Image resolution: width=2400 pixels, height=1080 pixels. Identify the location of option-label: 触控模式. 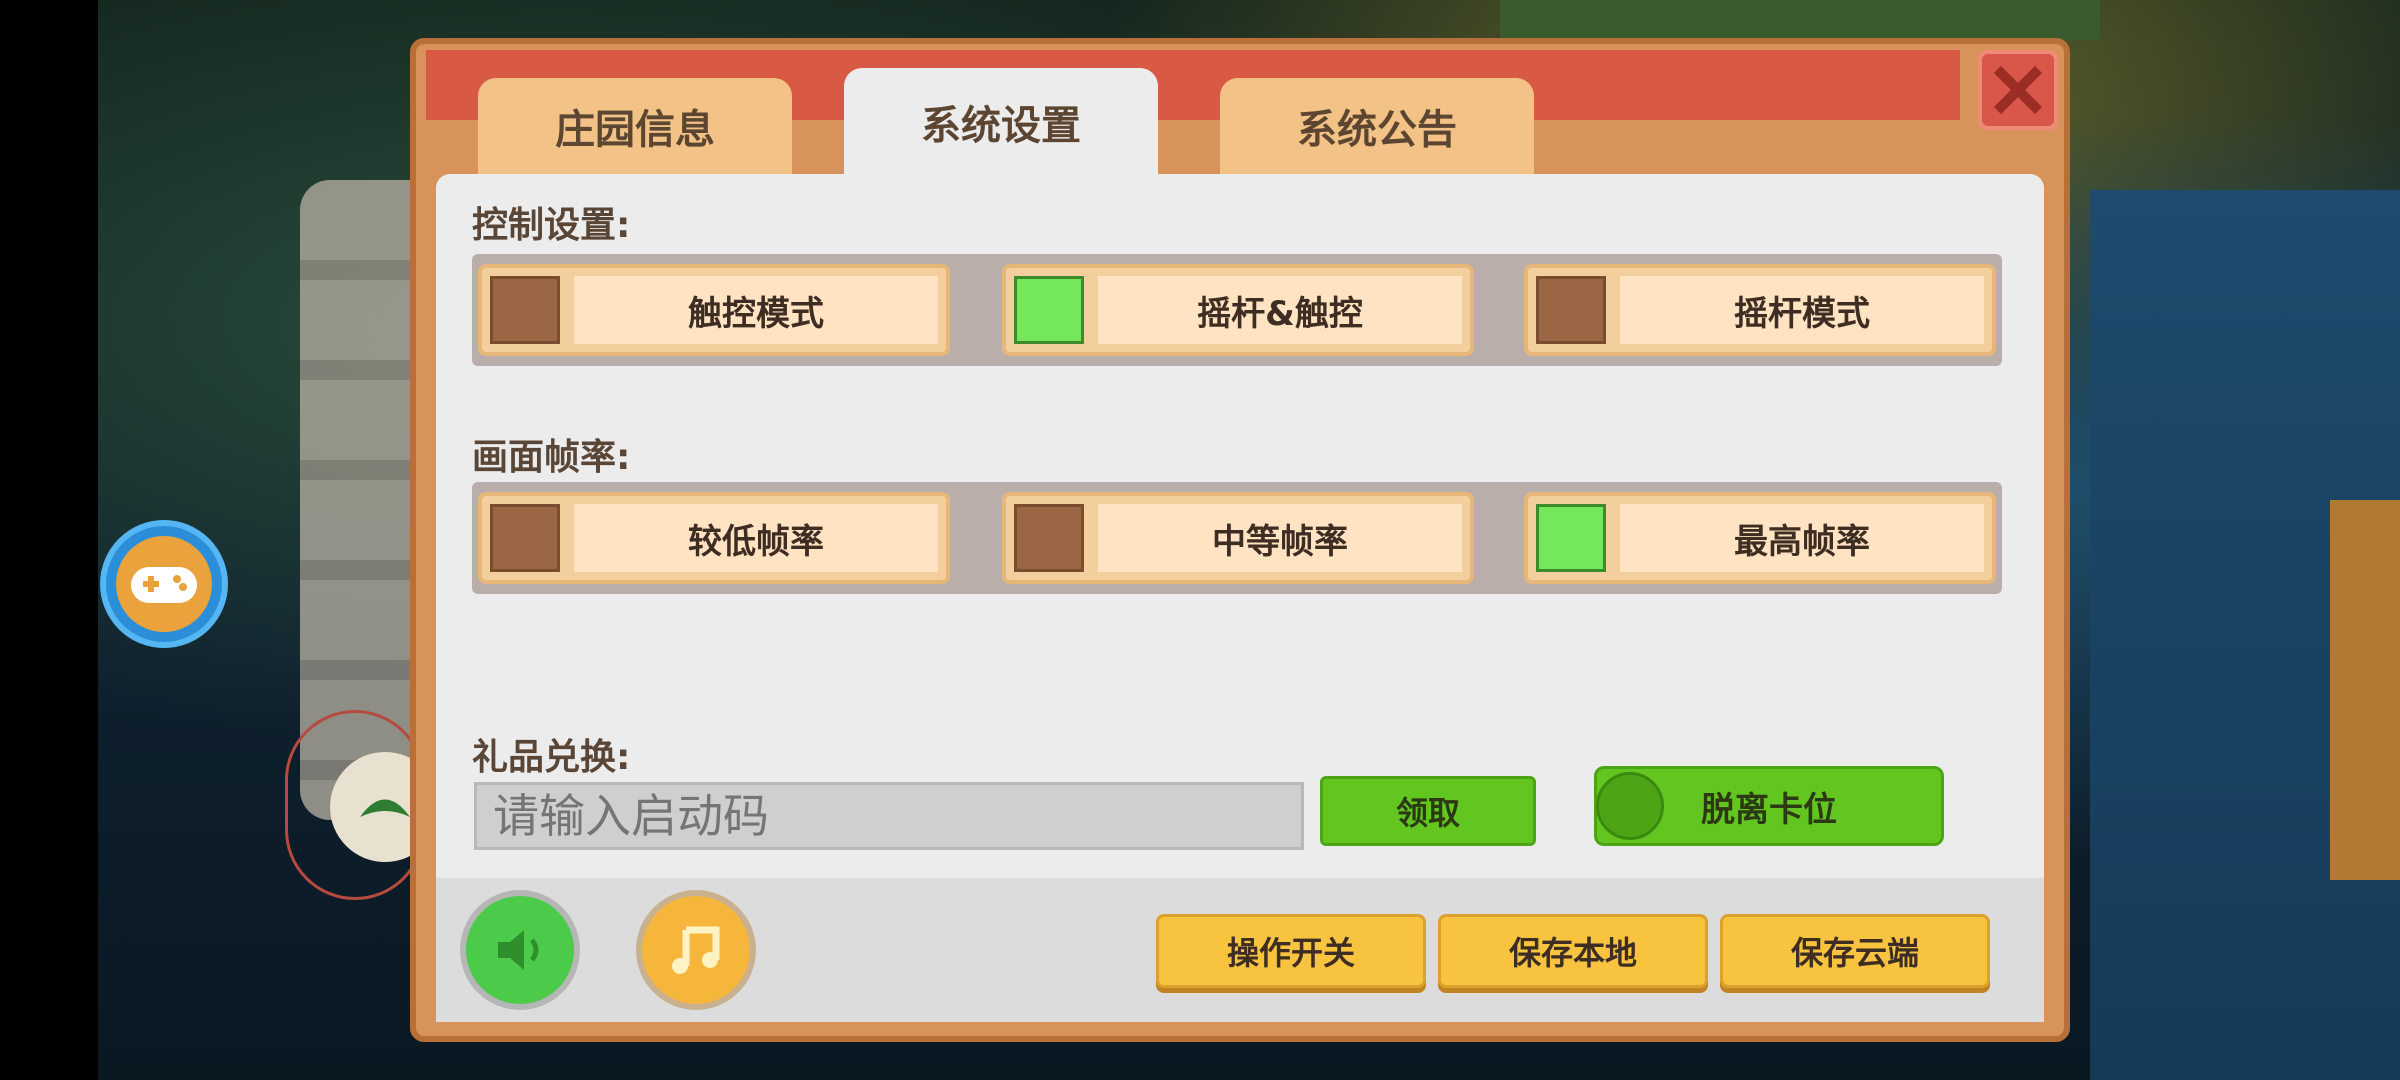
(756, 310).